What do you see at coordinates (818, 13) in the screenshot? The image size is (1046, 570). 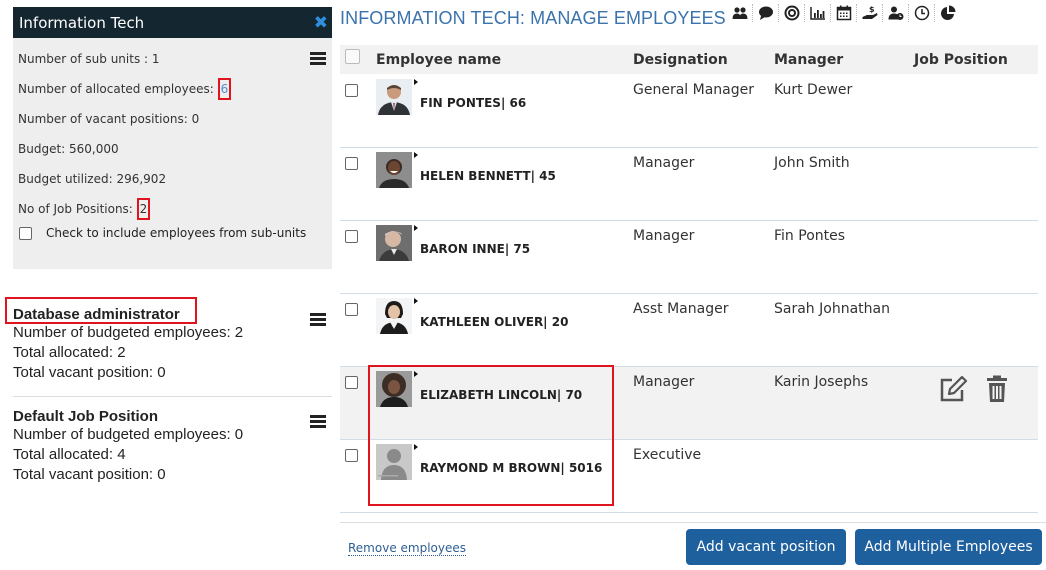 I see `bar-chart-icon` at bounding box center [818, 13].